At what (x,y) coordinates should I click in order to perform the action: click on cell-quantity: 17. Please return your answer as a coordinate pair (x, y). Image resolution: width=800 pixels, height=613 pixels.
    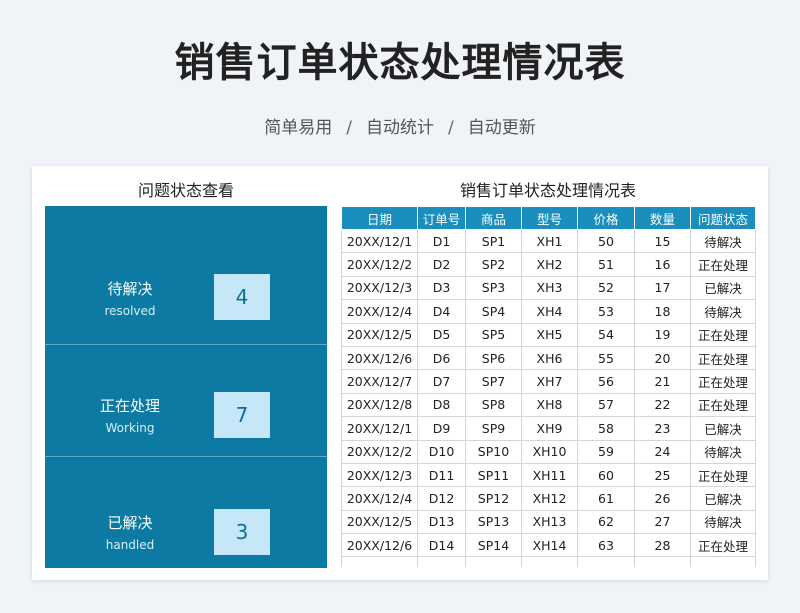
    Looking at the image, I should click on (662, 288).